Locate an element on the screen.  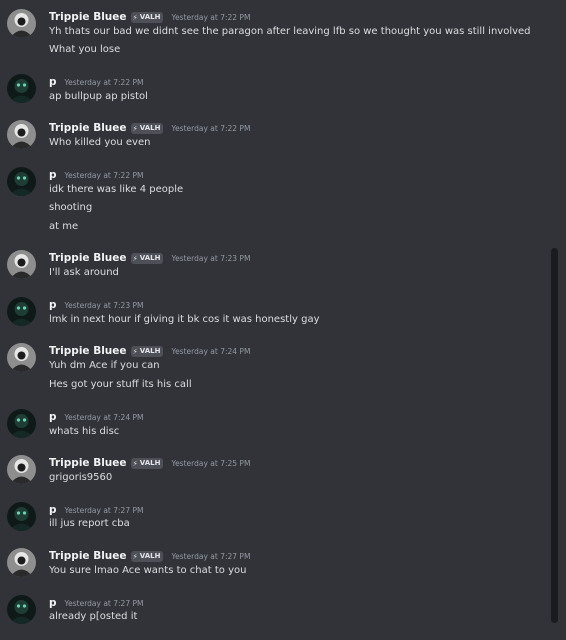
message-content: whats his disc is located at coordinates (84, 431).